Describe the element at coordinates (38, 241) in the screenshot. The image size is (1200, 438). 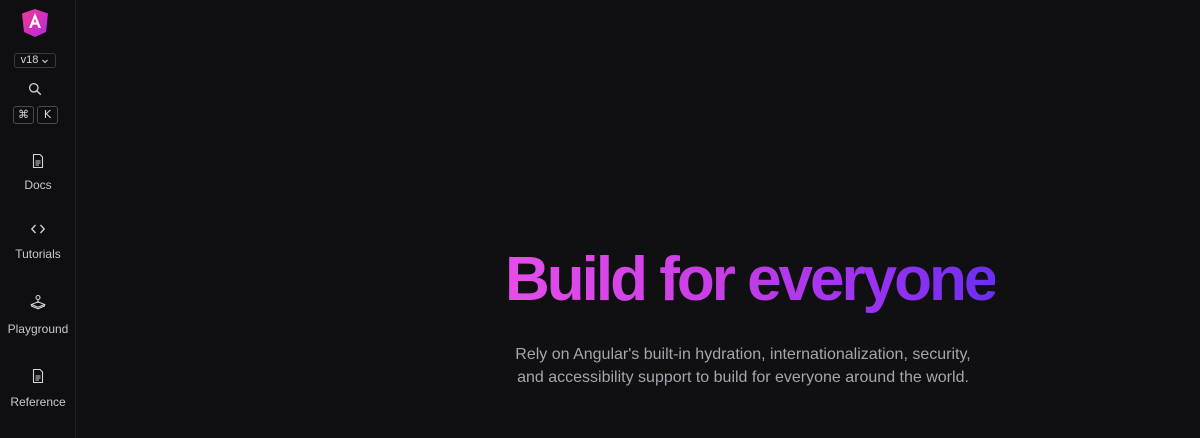
I see `sidebar-item-tutorials: Tutorials` at that location.